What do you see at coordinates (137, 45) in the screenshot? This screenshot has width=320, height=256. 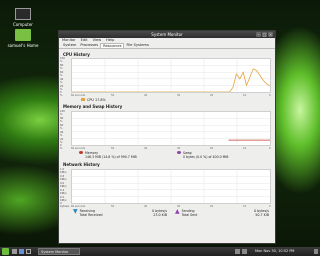 I see `tab-file-systems: File Systems` at bounding box center [137, 45].